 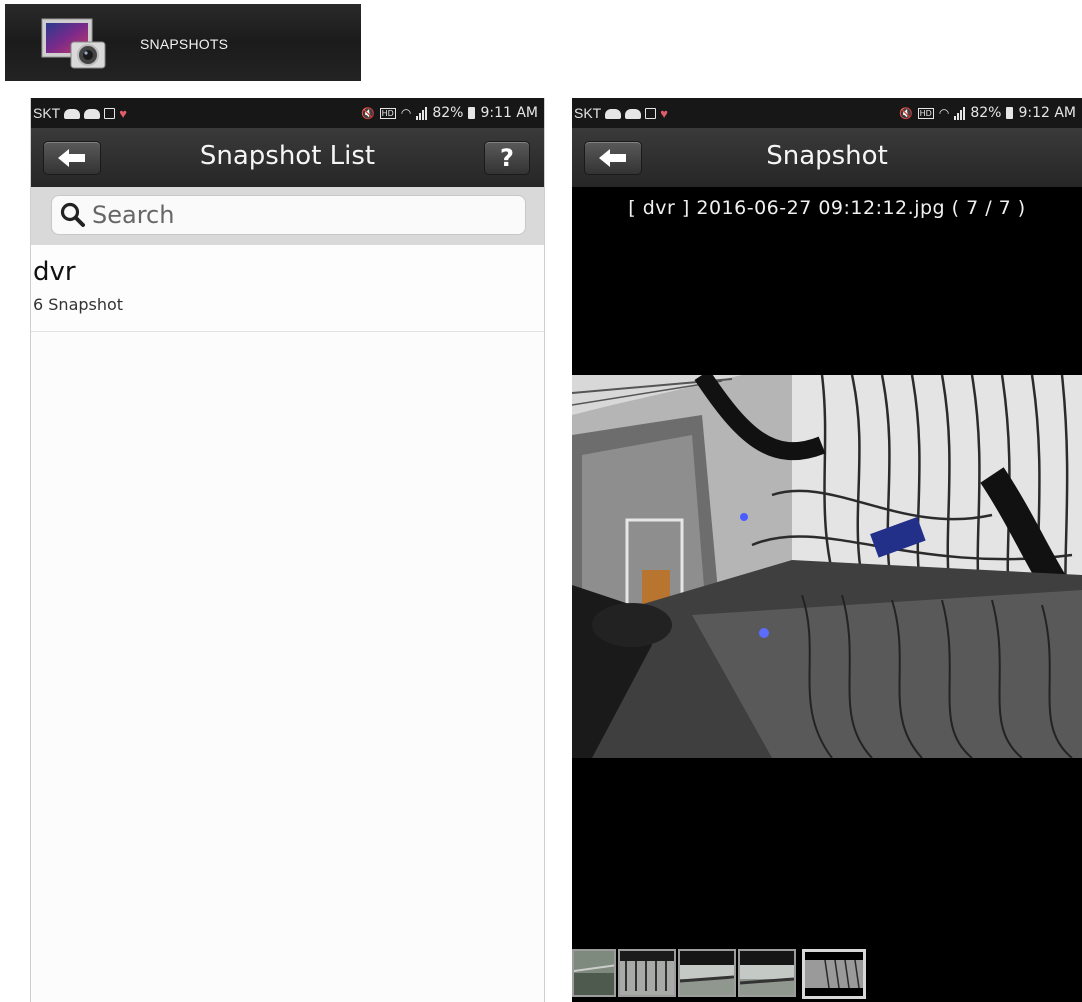 I want to click on page-title: Snapshot, so click(x=827, y=156).